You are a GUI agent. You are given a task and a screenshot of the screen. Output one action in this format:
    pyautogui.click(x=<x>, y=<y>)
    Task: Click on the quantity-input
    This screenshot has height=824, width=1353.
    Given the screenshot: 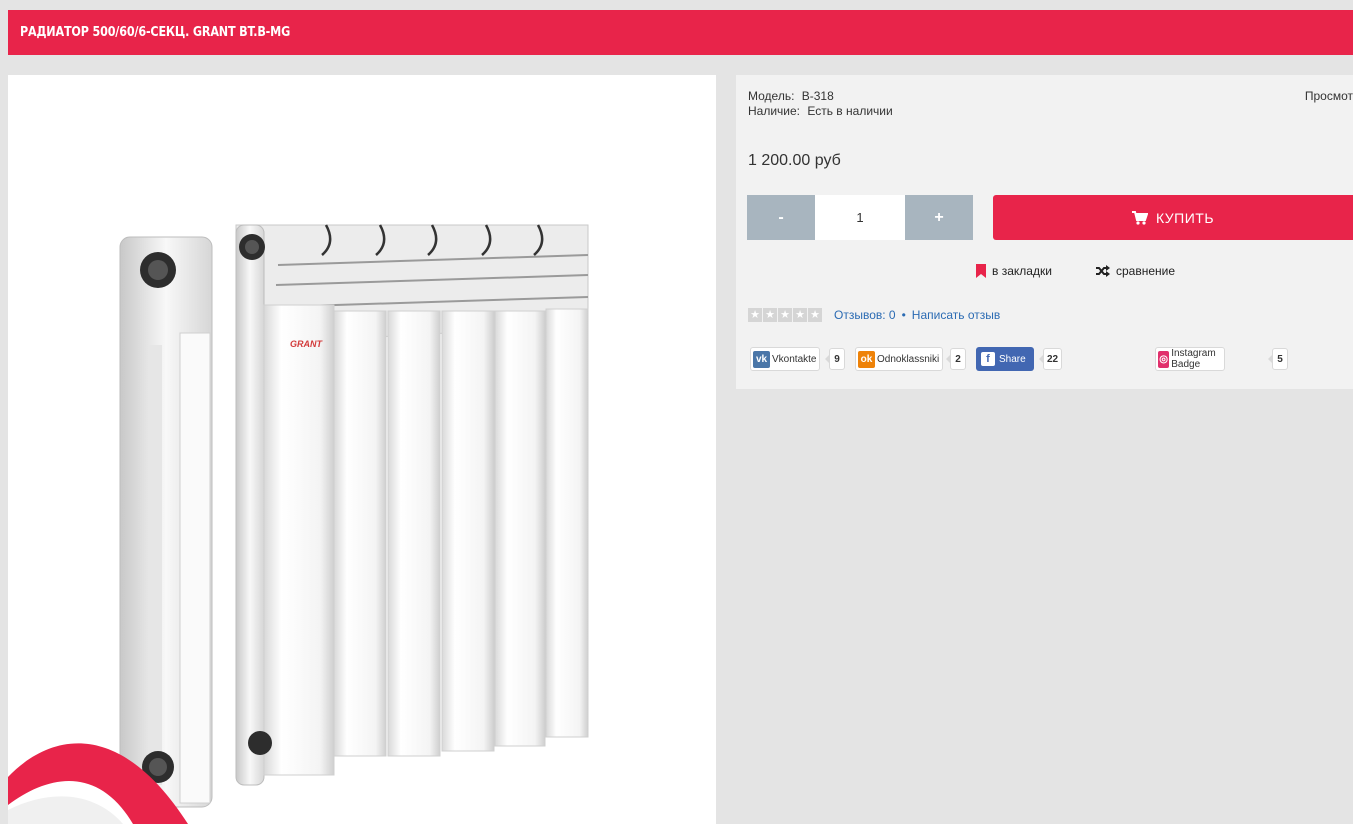 What is the action you would take?
    pyautogui.click(x=860, y=217)
    